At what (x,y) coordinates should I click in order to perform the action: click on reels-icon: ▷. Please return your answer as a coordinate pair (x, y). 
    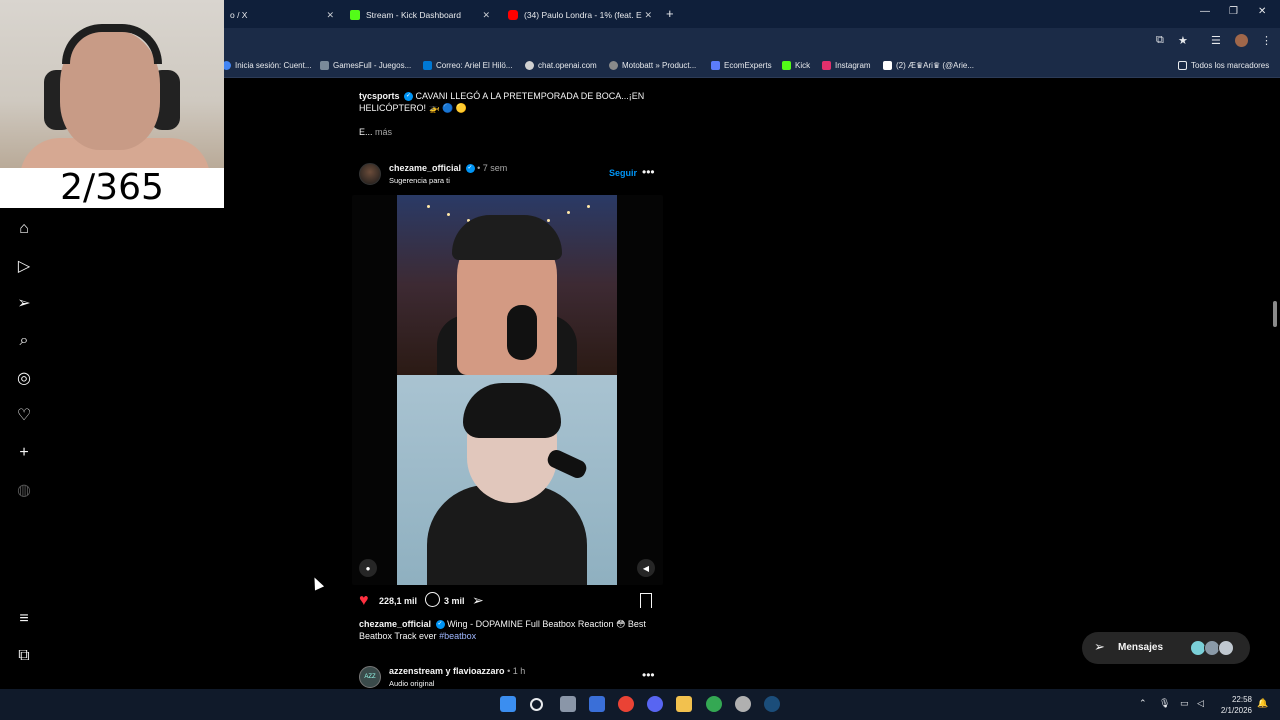
    Looking at the image, I should click on (24, 266).